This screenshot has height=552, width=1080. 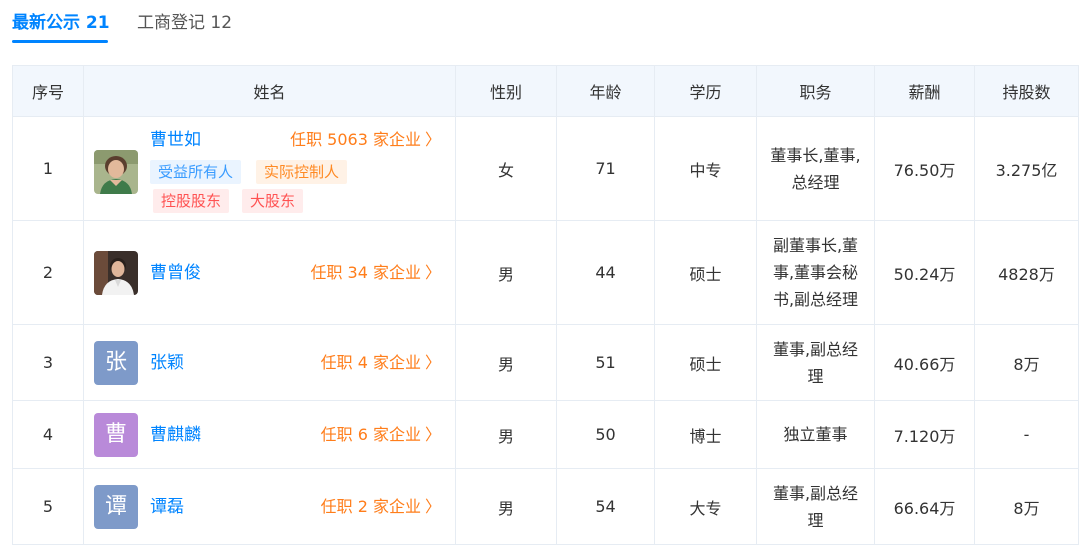 I want to click on role-line: 总经理, so click(x=815, y=182).